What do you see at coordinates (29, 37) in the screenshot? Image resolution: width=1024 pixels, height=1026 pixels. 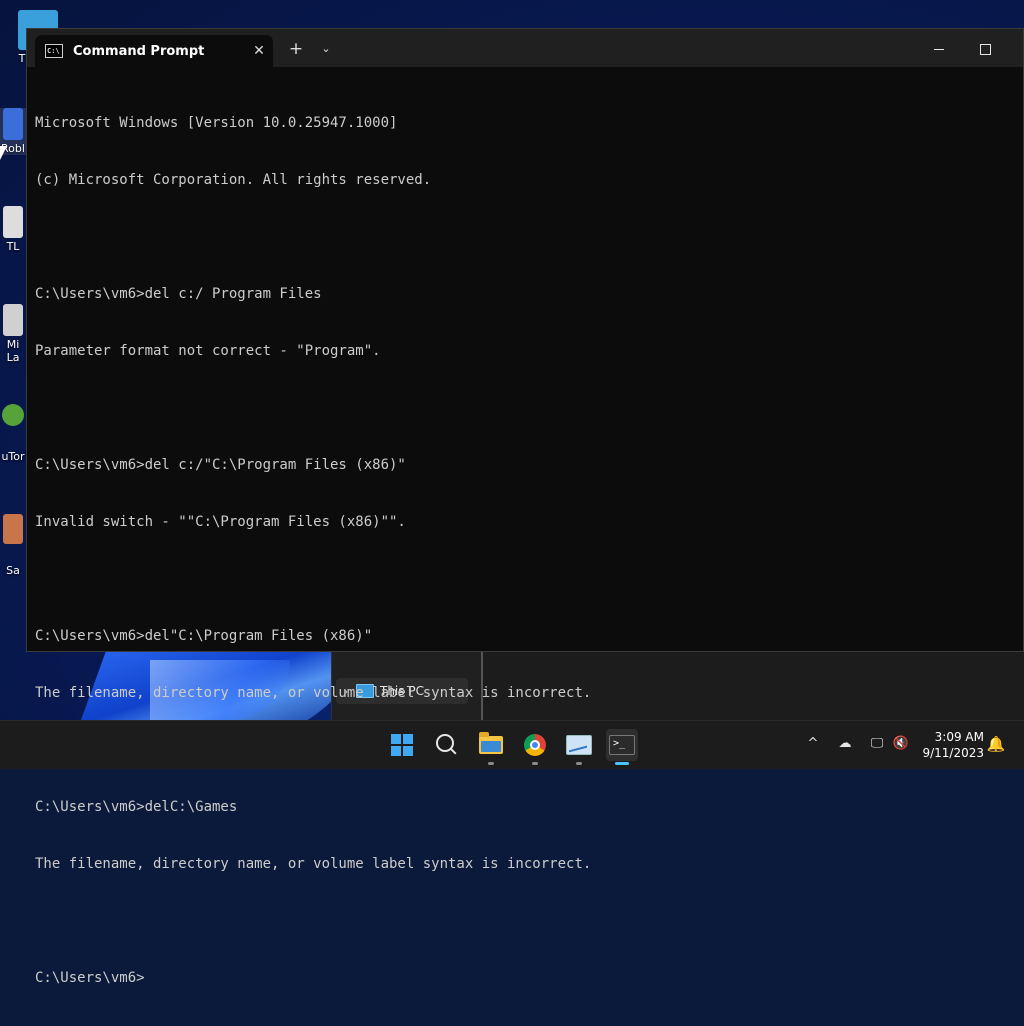 I see `desktop-icon-this-pc: T` at bounding box center [29, 37].